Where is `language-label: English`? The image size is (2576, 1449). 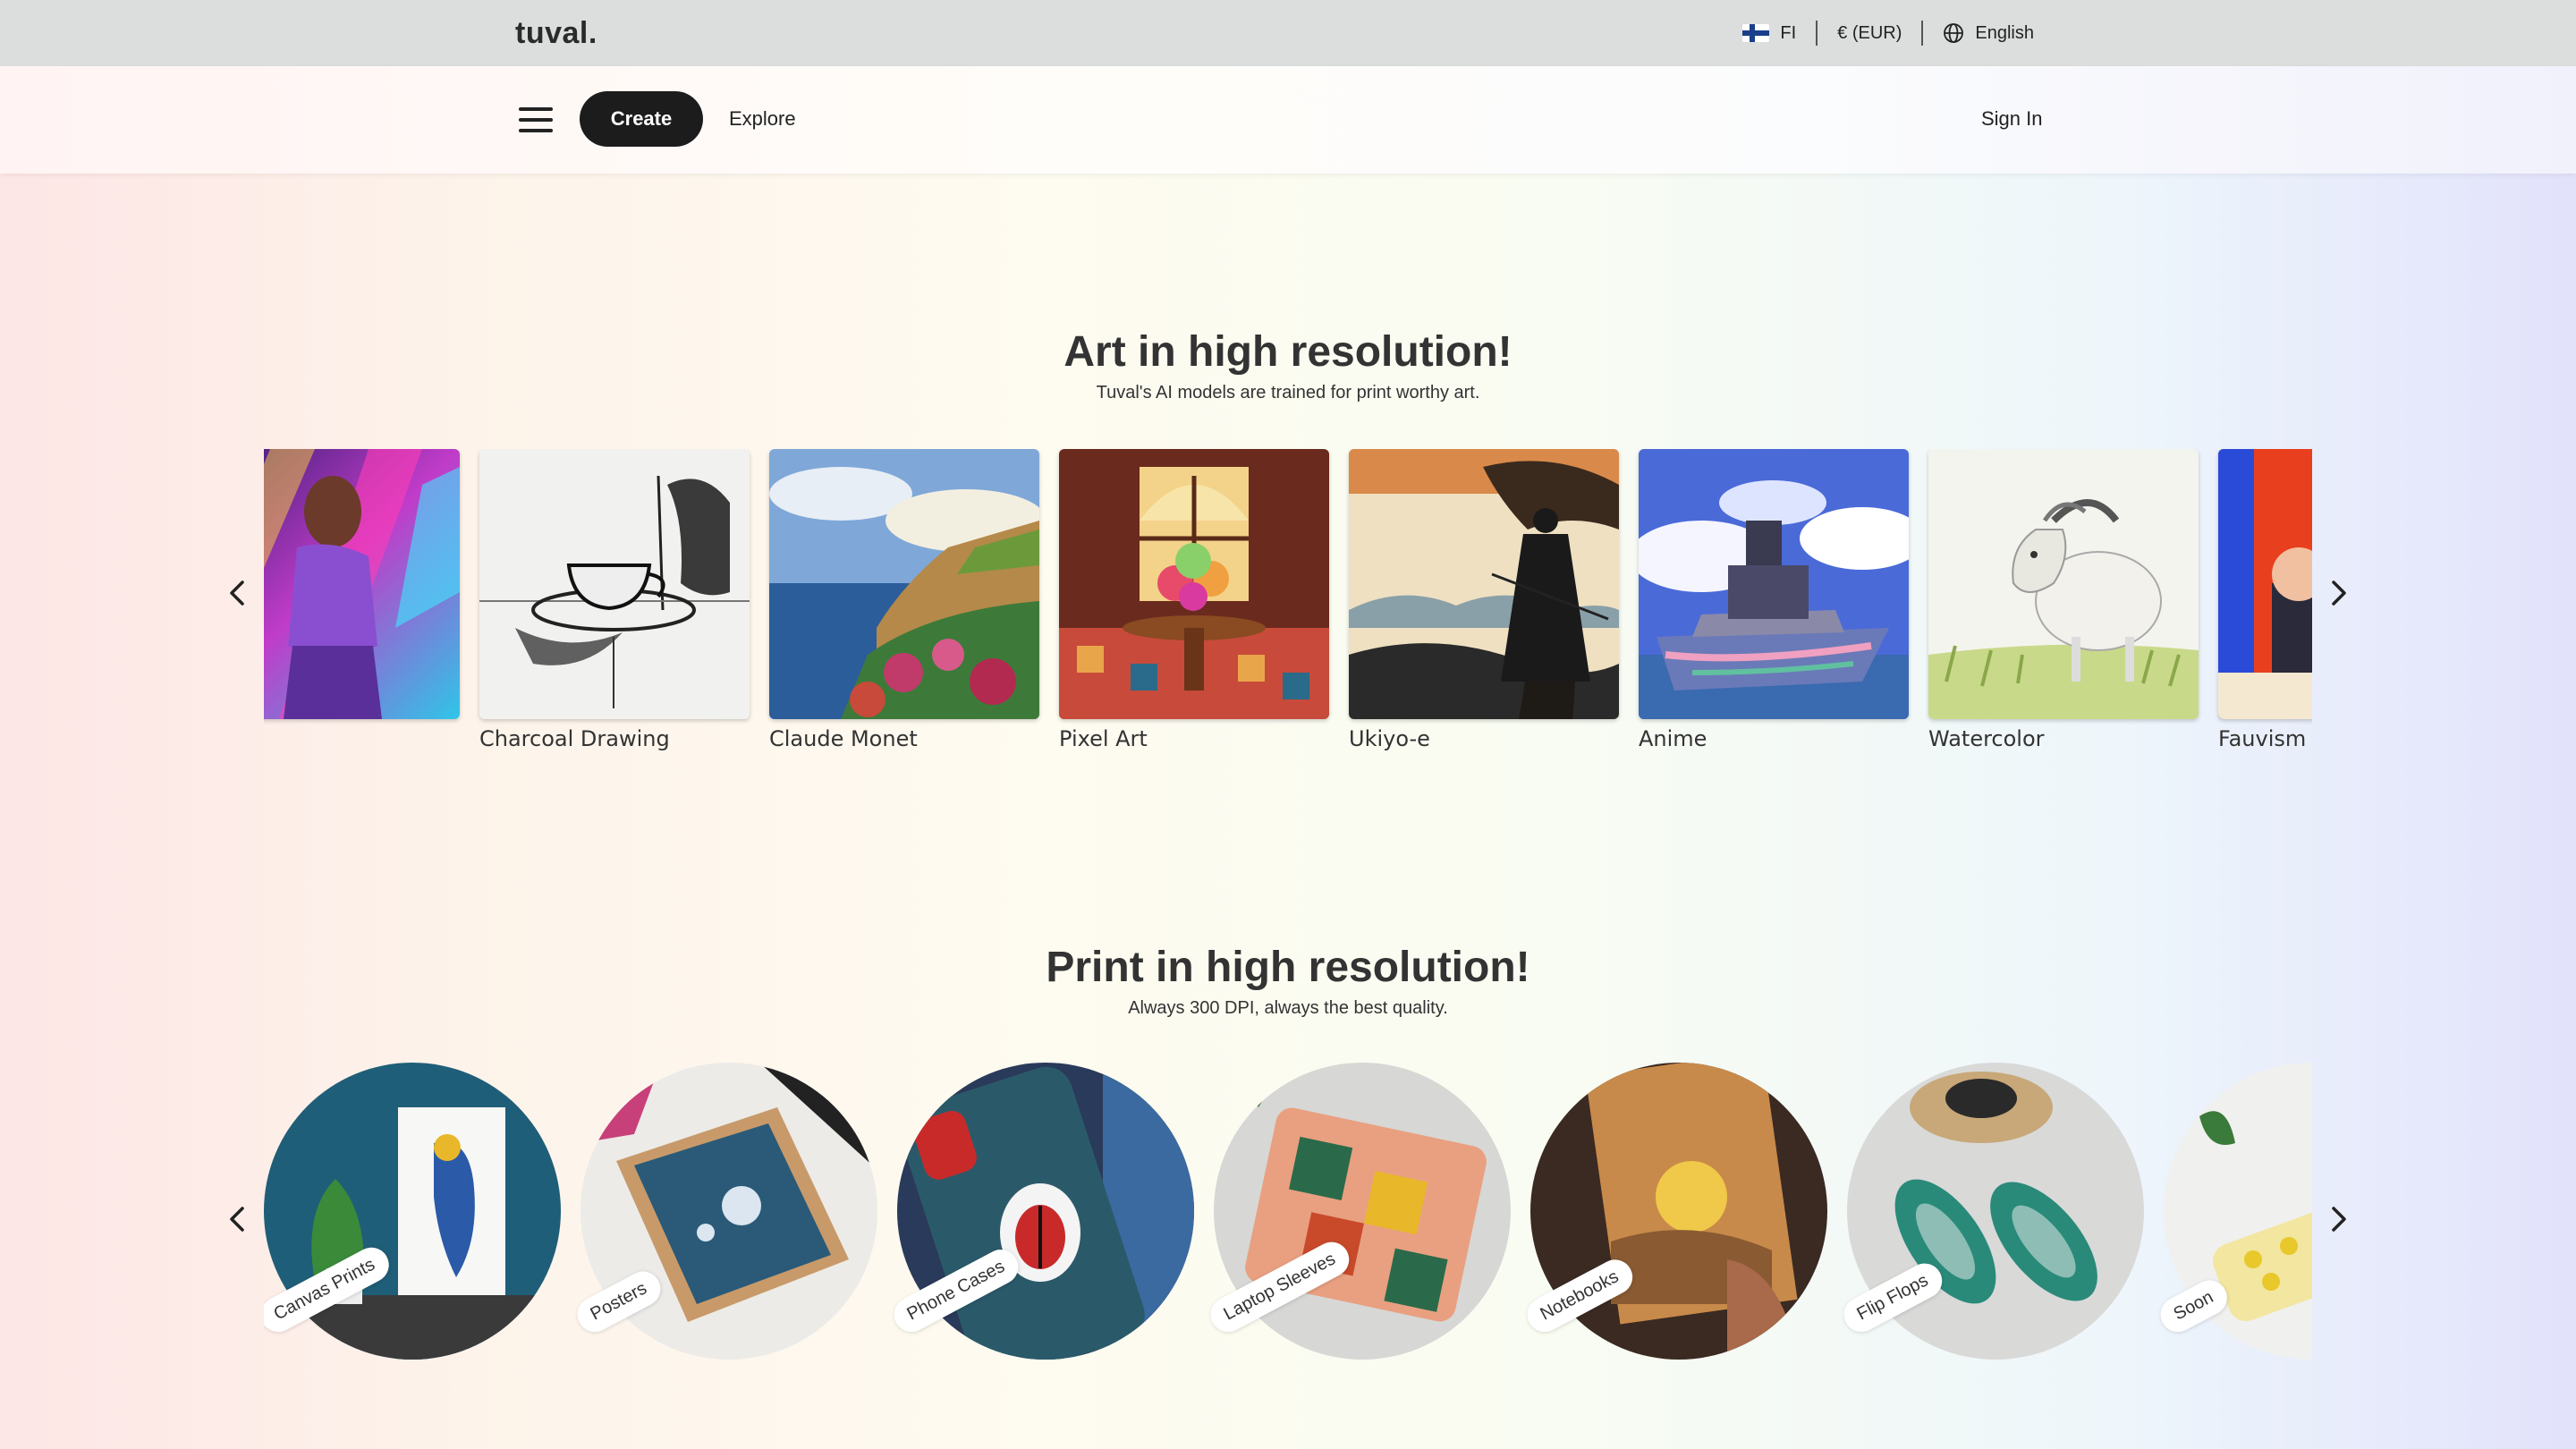
language-label: English is located at coordinates (2004, 32).